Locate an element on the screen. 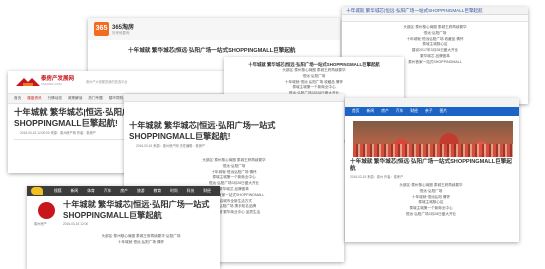 Image resolution: width=545 pixels, height=269 pixels. body-line: 十年城就·恒远 弘阳广场 情怀 is located at coordinates (141, 241).